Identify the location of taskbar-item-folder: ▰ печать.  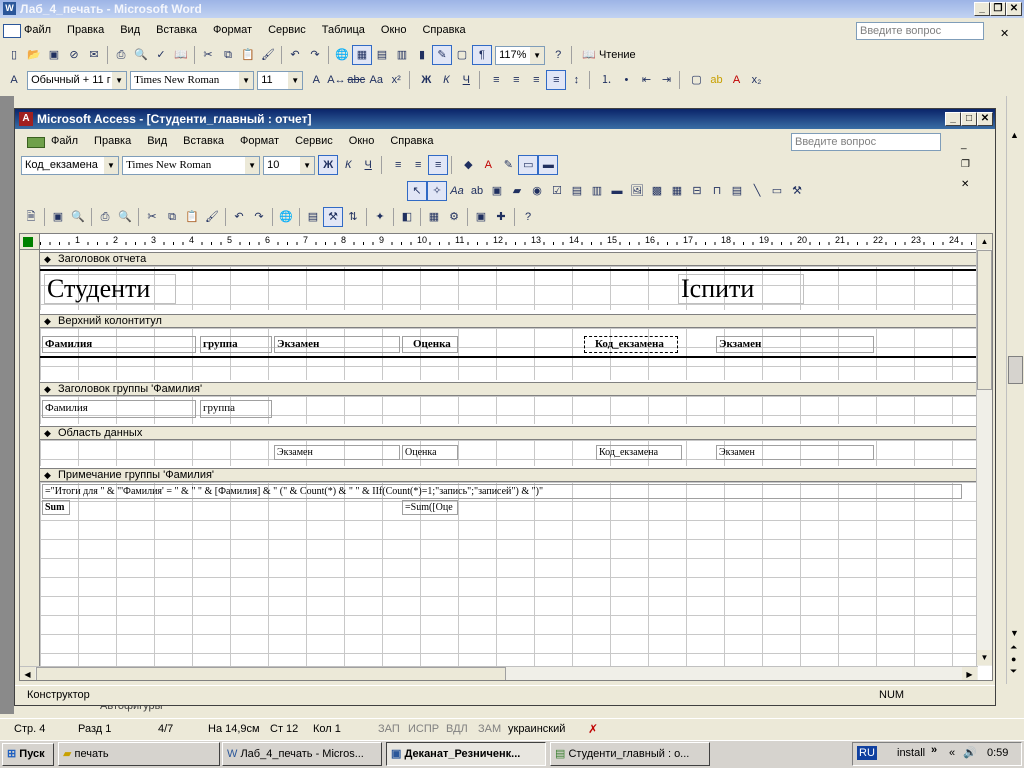
(139, 754).